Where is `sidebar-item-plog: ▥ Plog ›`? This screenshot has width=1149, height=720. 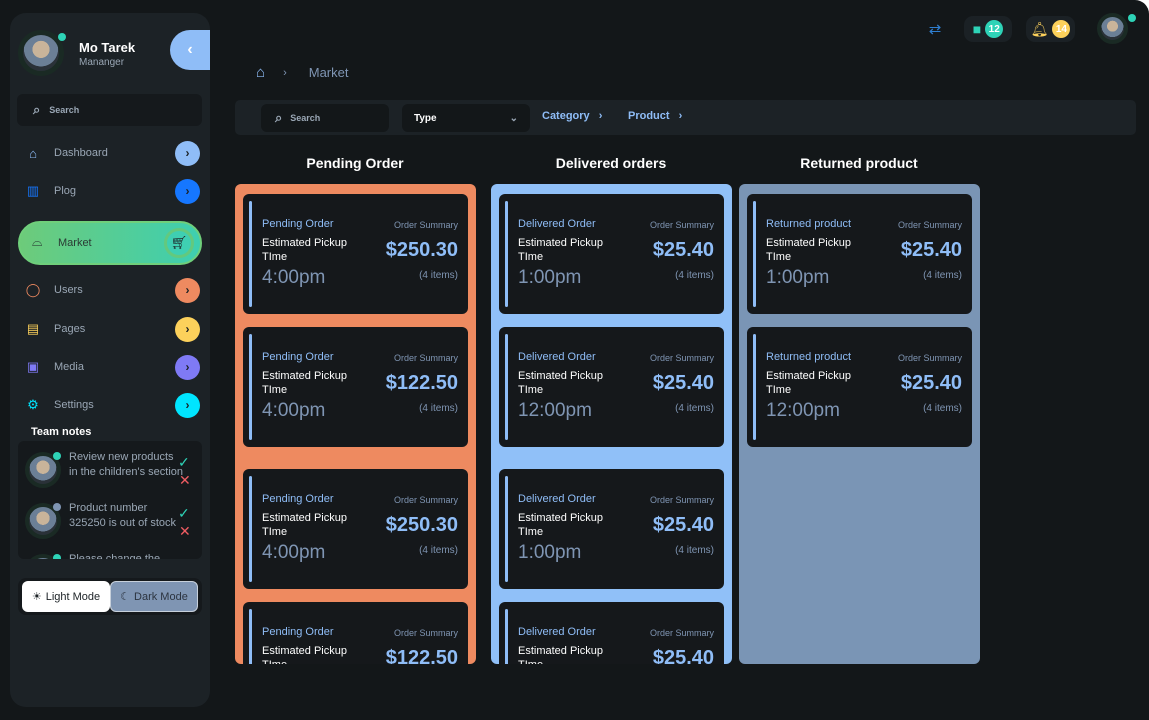 sidebar-item-plog: ▥ Plog › is located at coordinates (110, 191).